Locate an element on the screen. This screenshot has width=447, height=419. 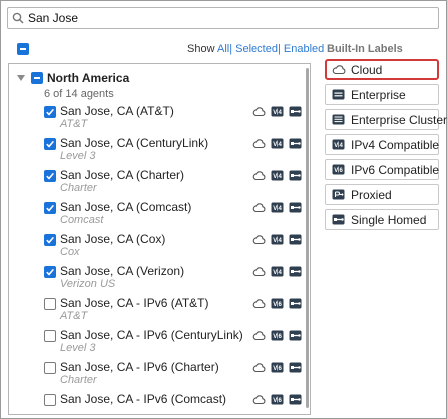
scrollbar-thumb is located at coordinates (307, 238).